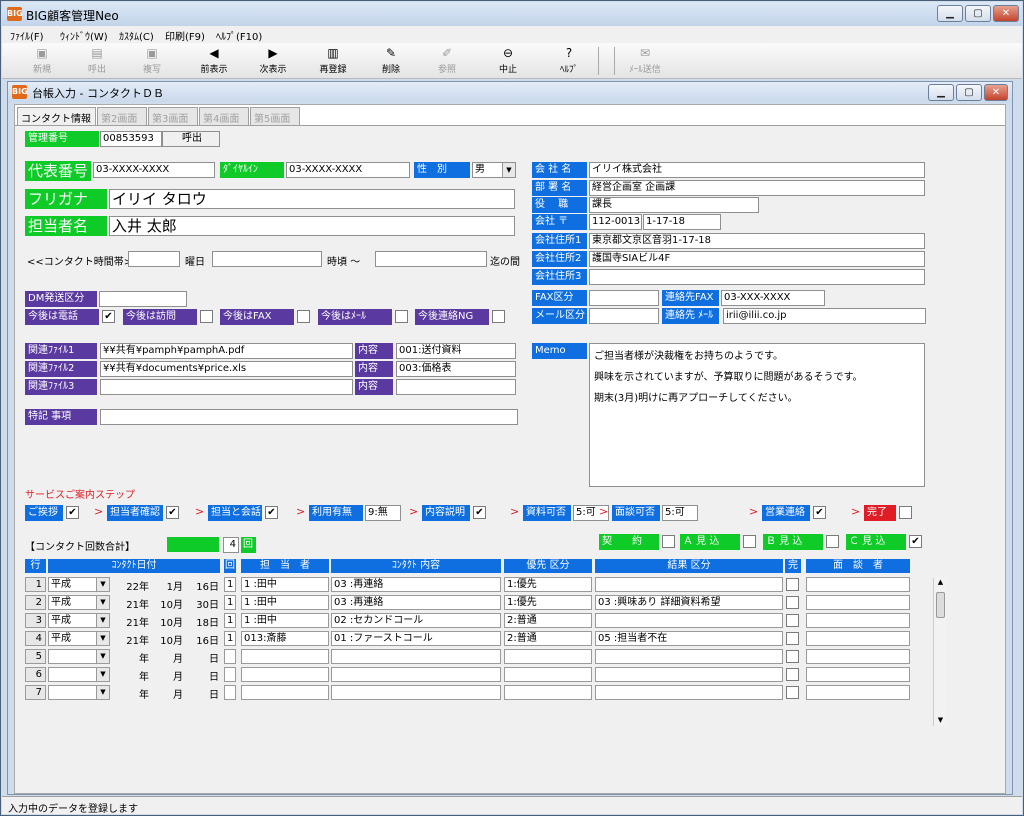 This screenshot has width=1024, height=816. Describe the element at coordinates (154, 170) in the screenshot. I see `daihyo-input: 03-XXXX-XXXX` at that location.